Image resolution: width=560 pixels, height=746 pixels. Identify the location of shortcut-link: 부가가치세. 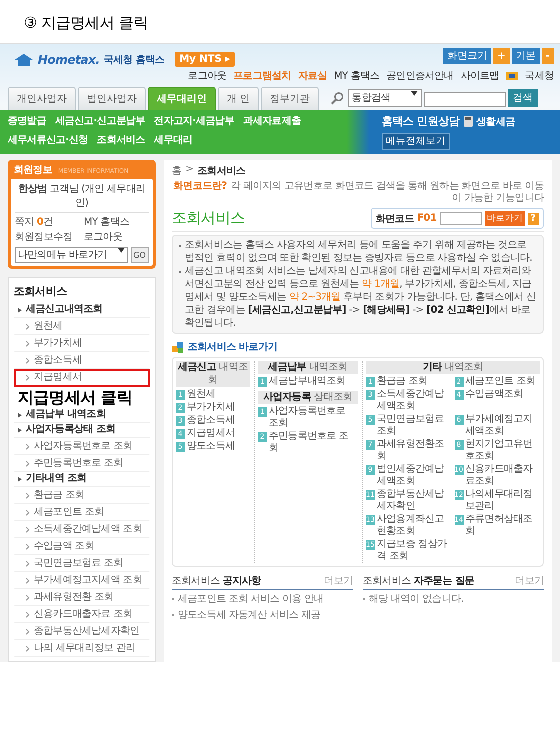
(211, 408).